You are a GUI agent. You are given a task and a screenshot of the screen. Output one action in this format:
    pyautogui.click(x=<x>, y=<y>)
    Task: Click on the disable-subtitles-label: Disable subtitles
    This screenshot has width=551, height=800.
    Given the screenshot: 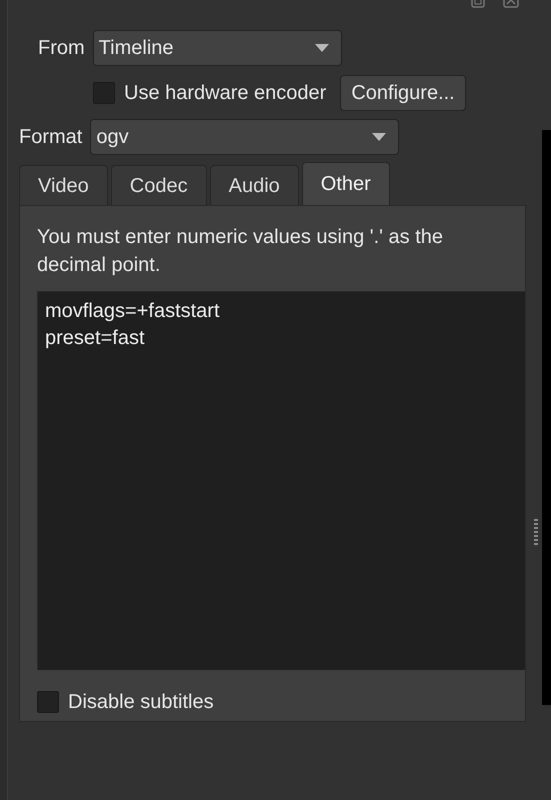 What is the action you would take?
    pyautogui.click(x=141, y=702)
    